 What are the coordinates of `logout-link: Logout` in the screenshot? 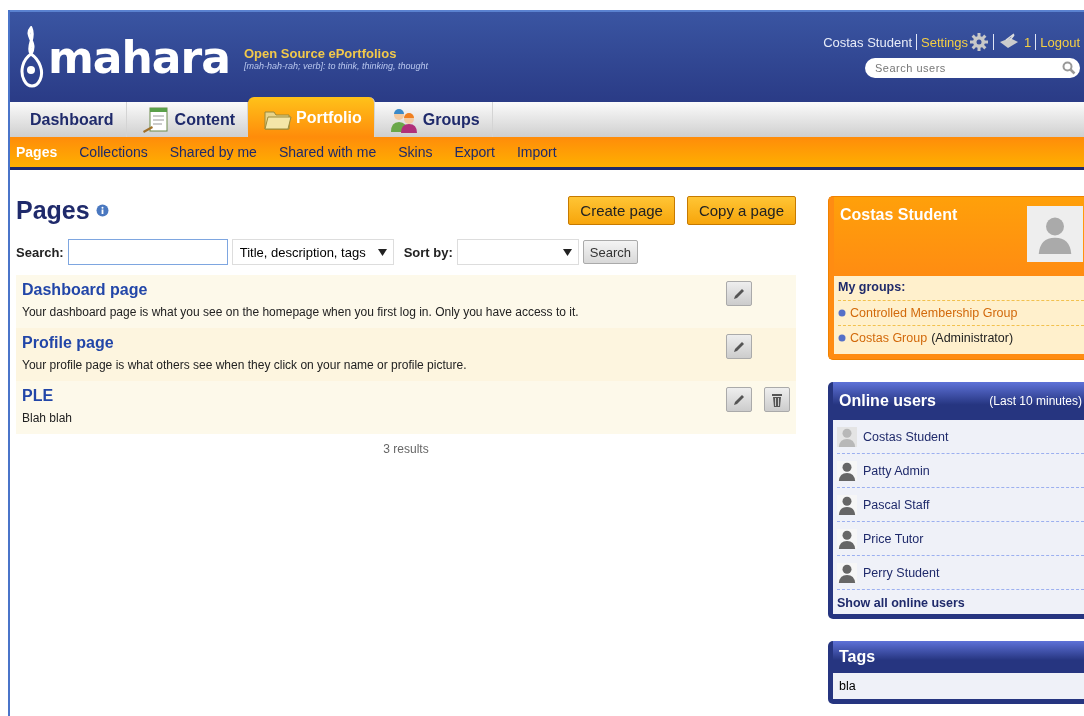 It's located at (1060, 42).